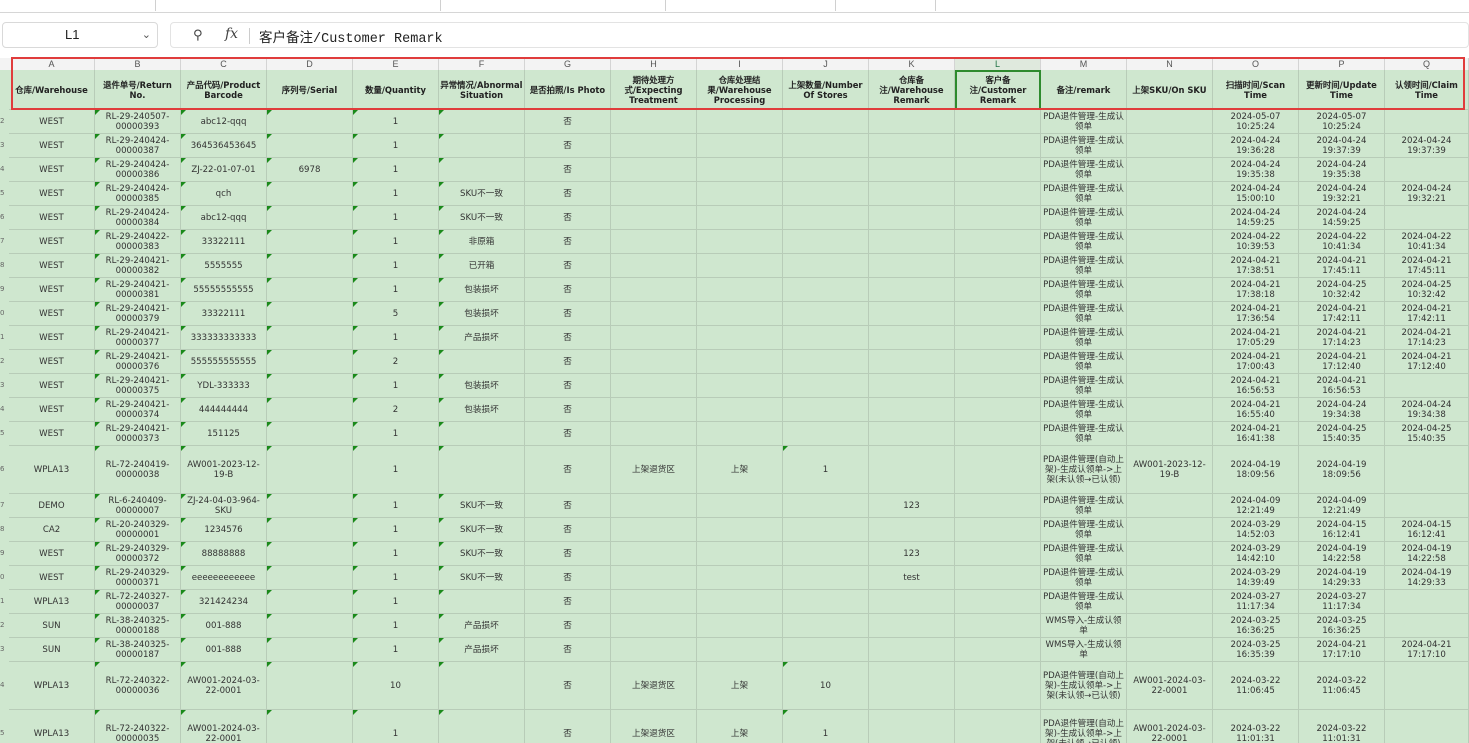  What do you see at coordinates (1427, 90) in the screenshot?
I see `header-cell-q: 认领时间/Claim Time` at bounding box center [1427, 90].